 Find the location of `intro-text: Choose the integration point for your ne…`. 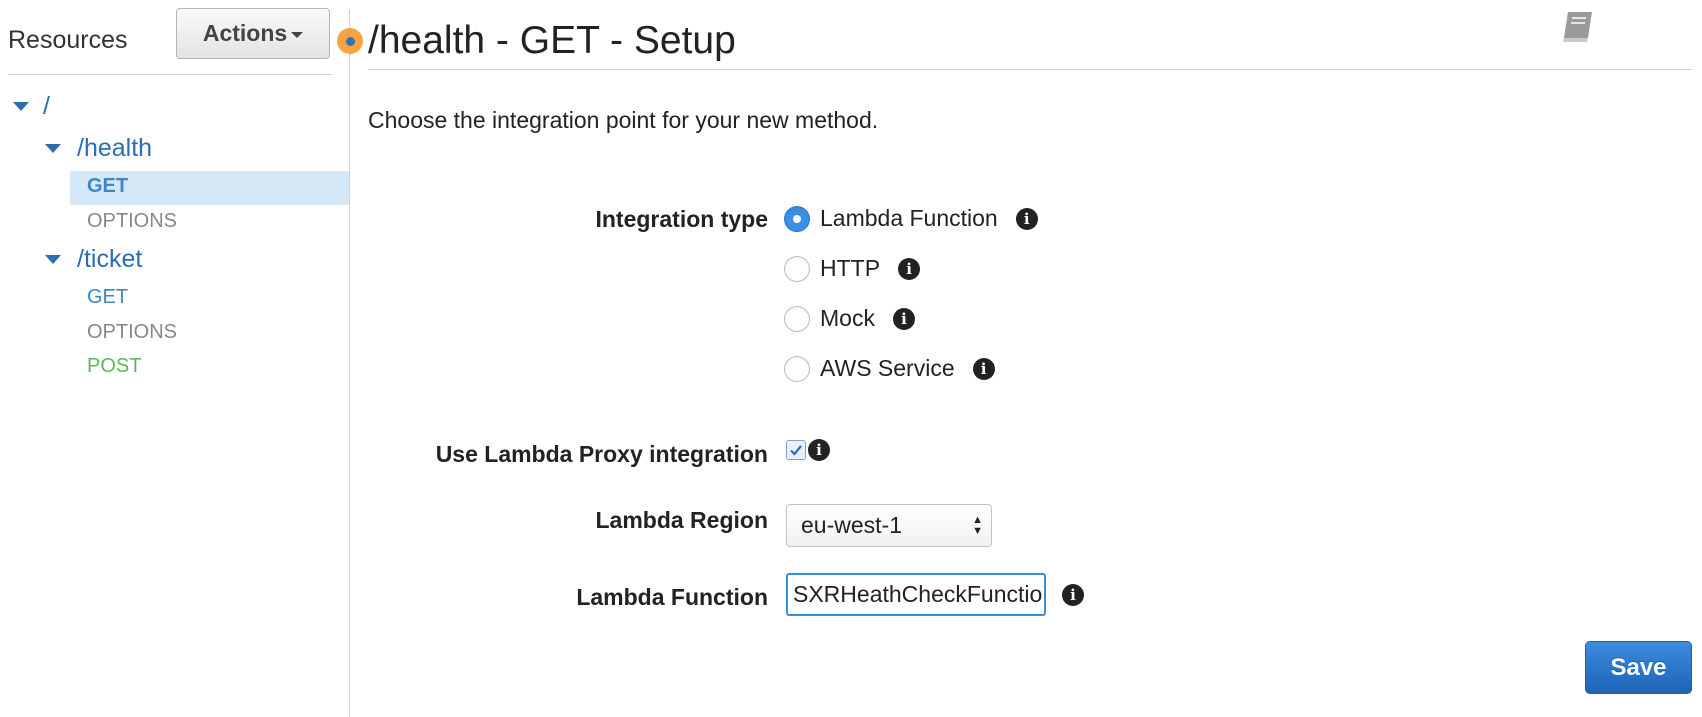

intro-text: Choose the integration point for your ne… is located at coordinates (623, 120).